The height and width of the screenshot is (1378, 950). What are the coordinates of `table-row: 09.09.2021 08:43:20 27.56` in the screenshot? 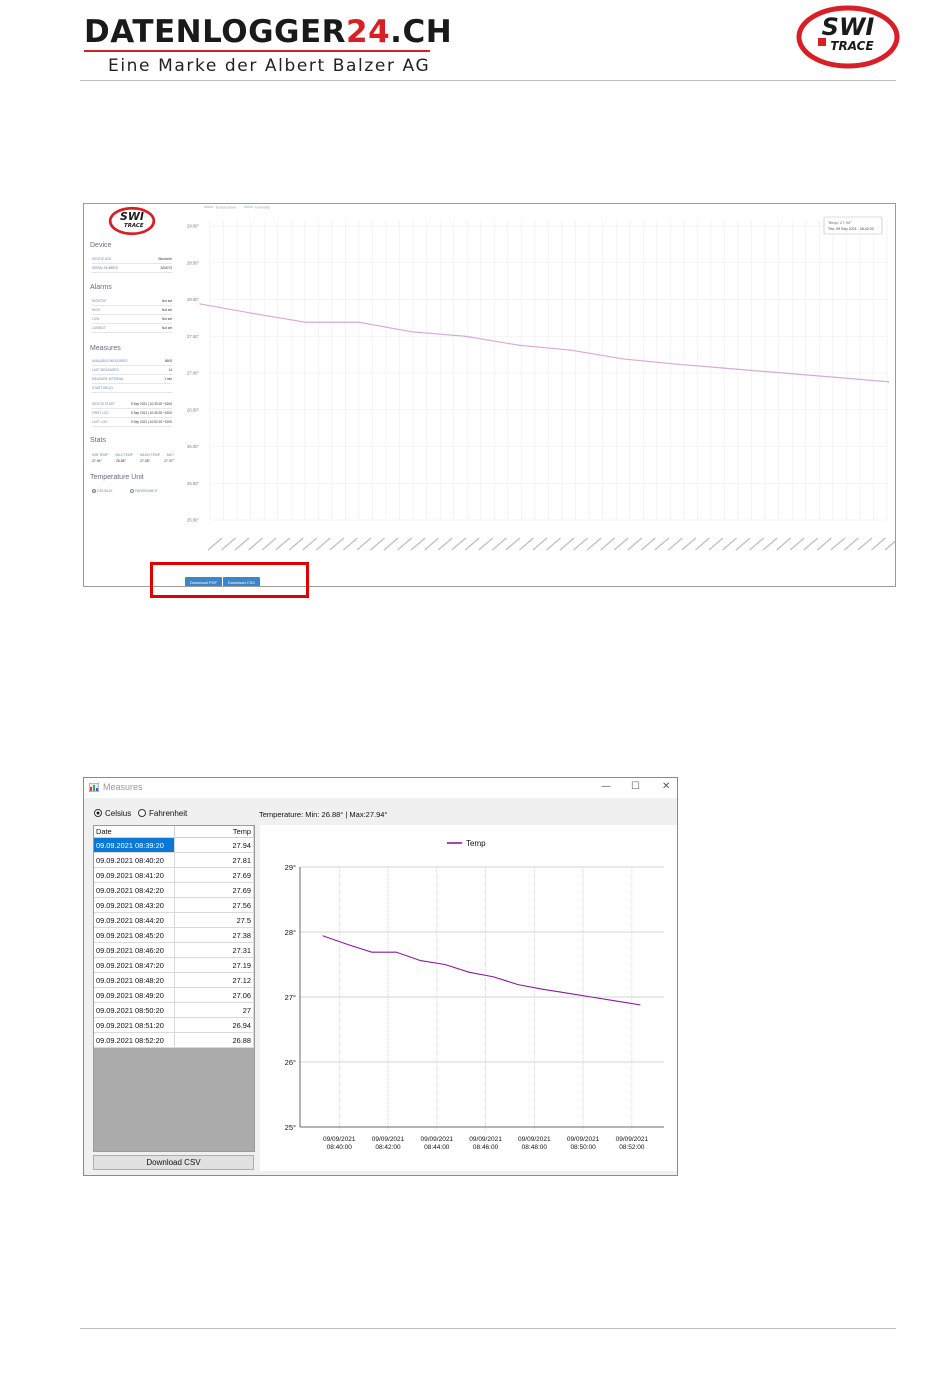 It's located at (174, 905).